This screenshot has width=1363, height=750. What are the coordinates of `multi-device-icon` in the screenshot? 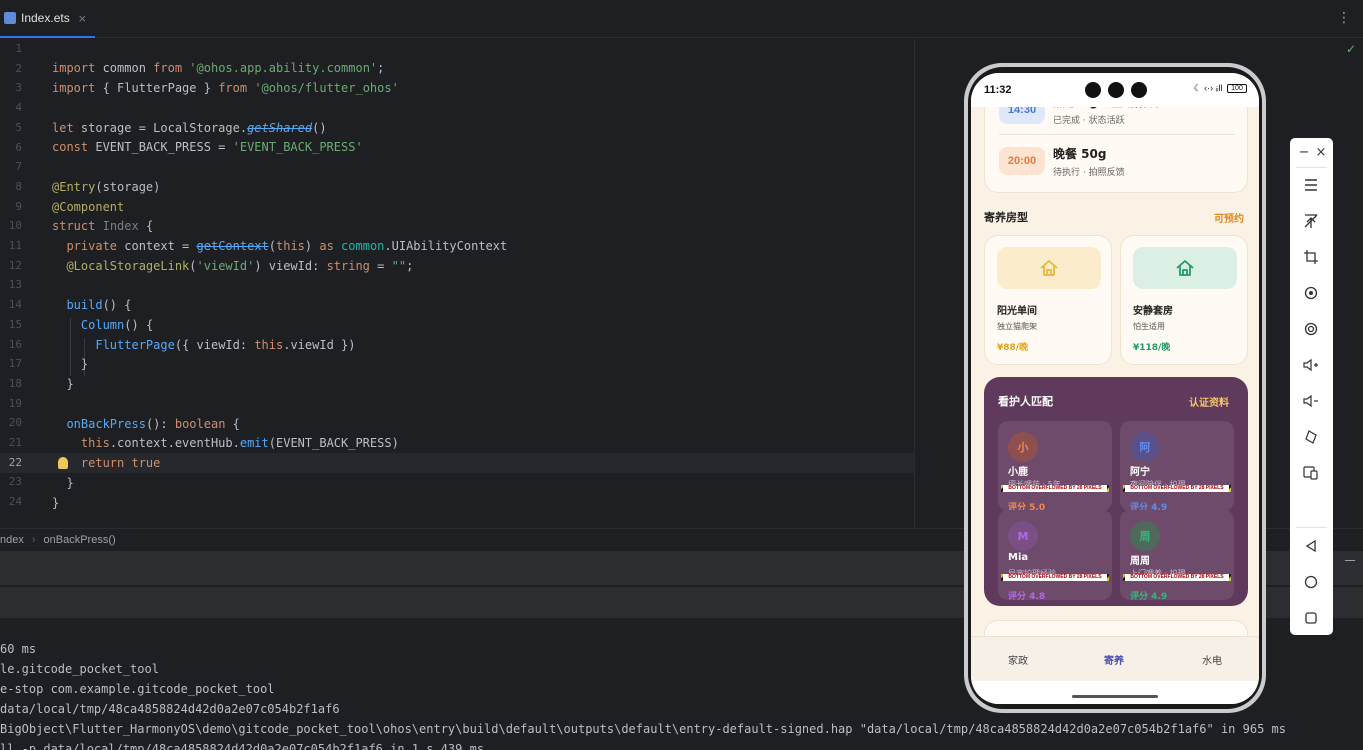 It's located at (1311, 473).